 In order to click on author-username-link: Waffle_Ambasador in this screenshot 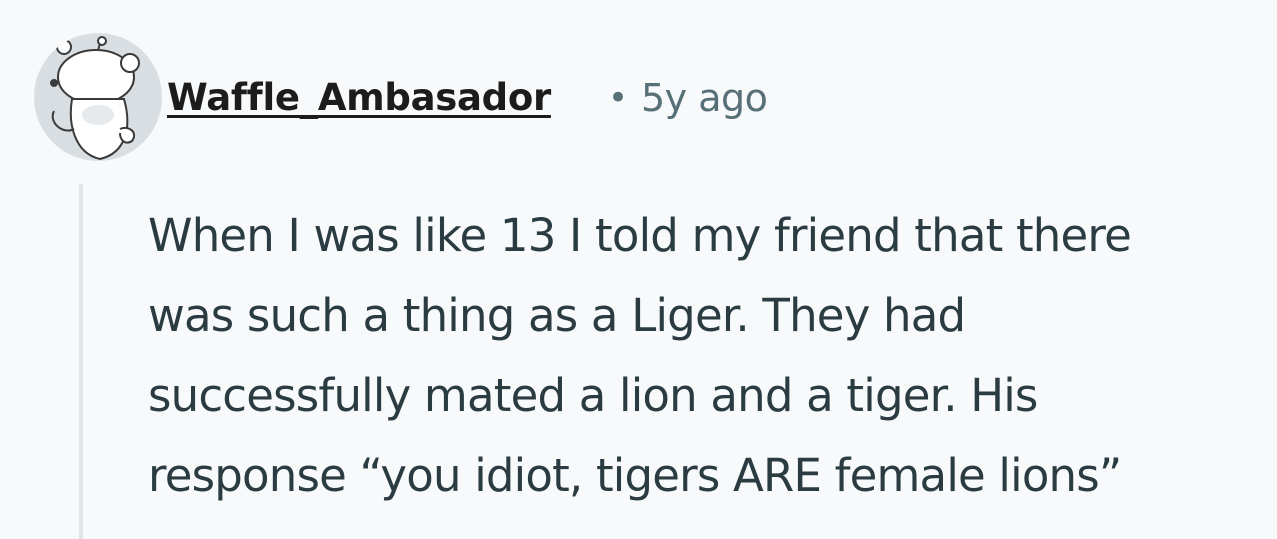, I will do `click(359, 97)`.